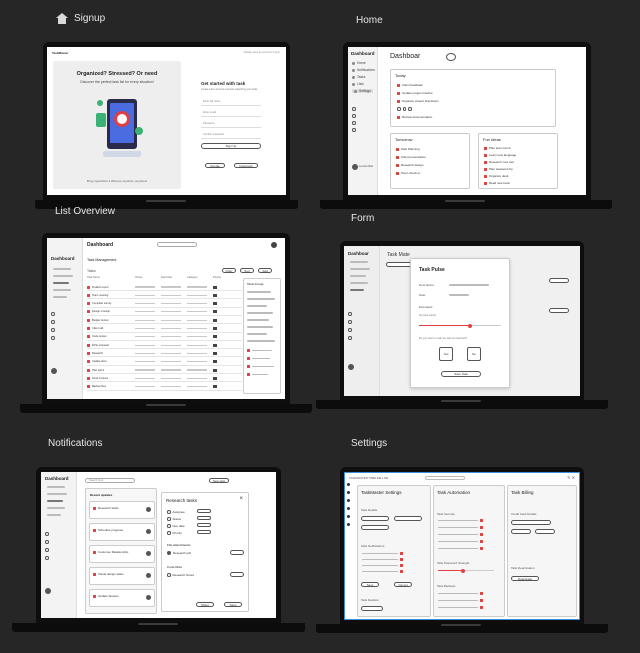 The image size is (640, 653). I want to click on idea-task: Learn new language, so click(500, 155).